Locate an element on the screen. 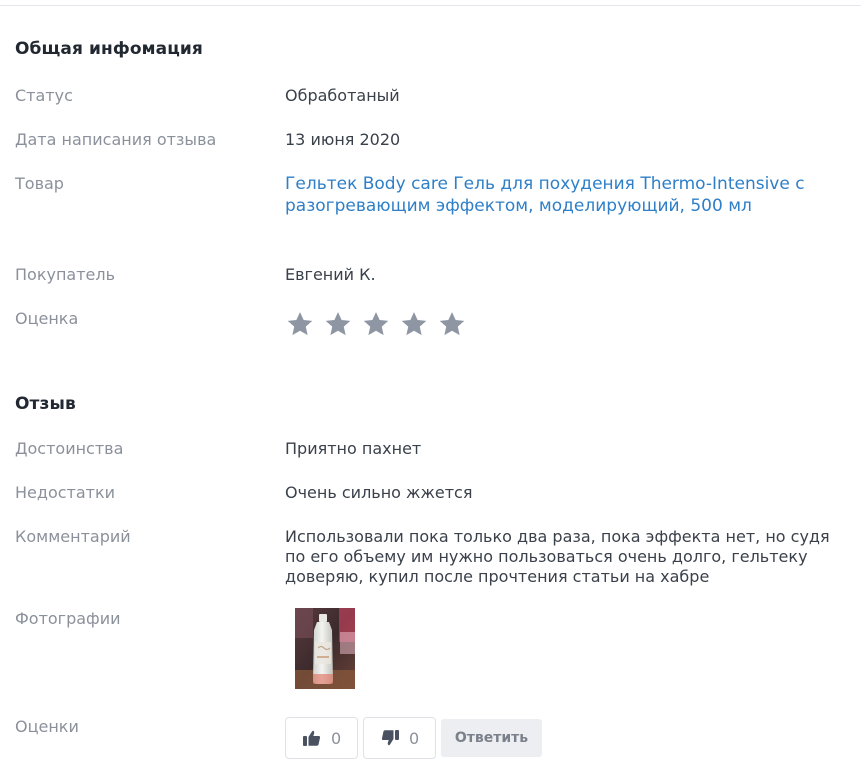 This screenshot has width=861, height=773. product-label: Товар is located at coordinates (39, 183).